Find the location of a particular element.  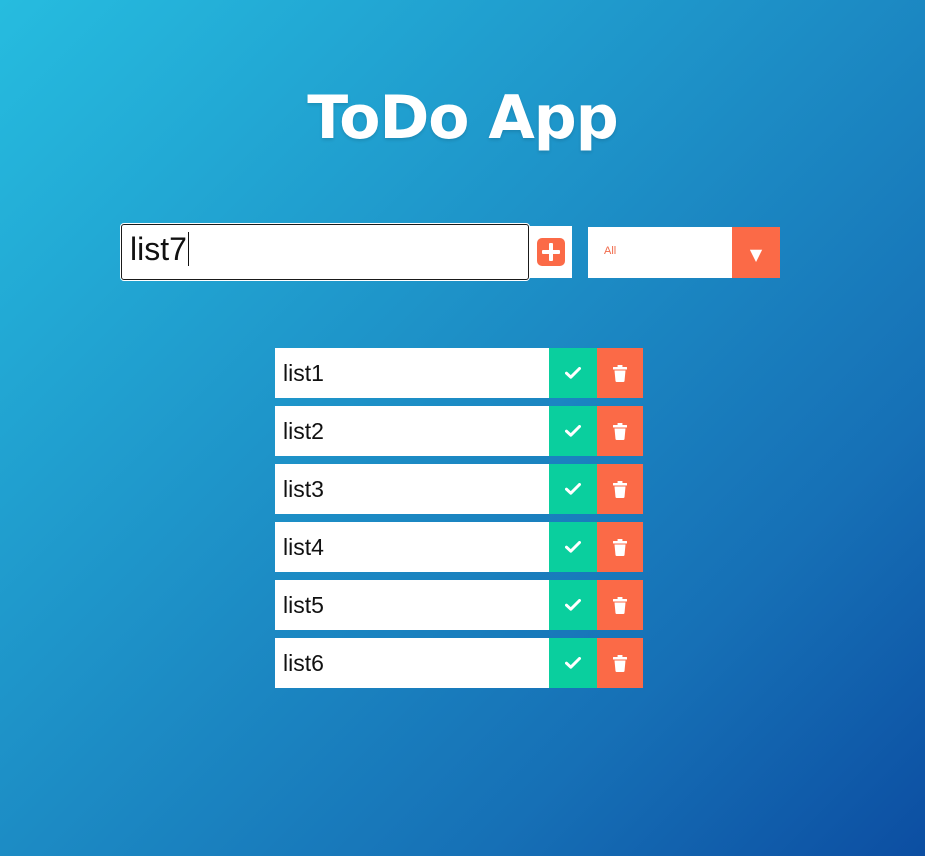

plus-square-icon is located at coordinates (550, 252).